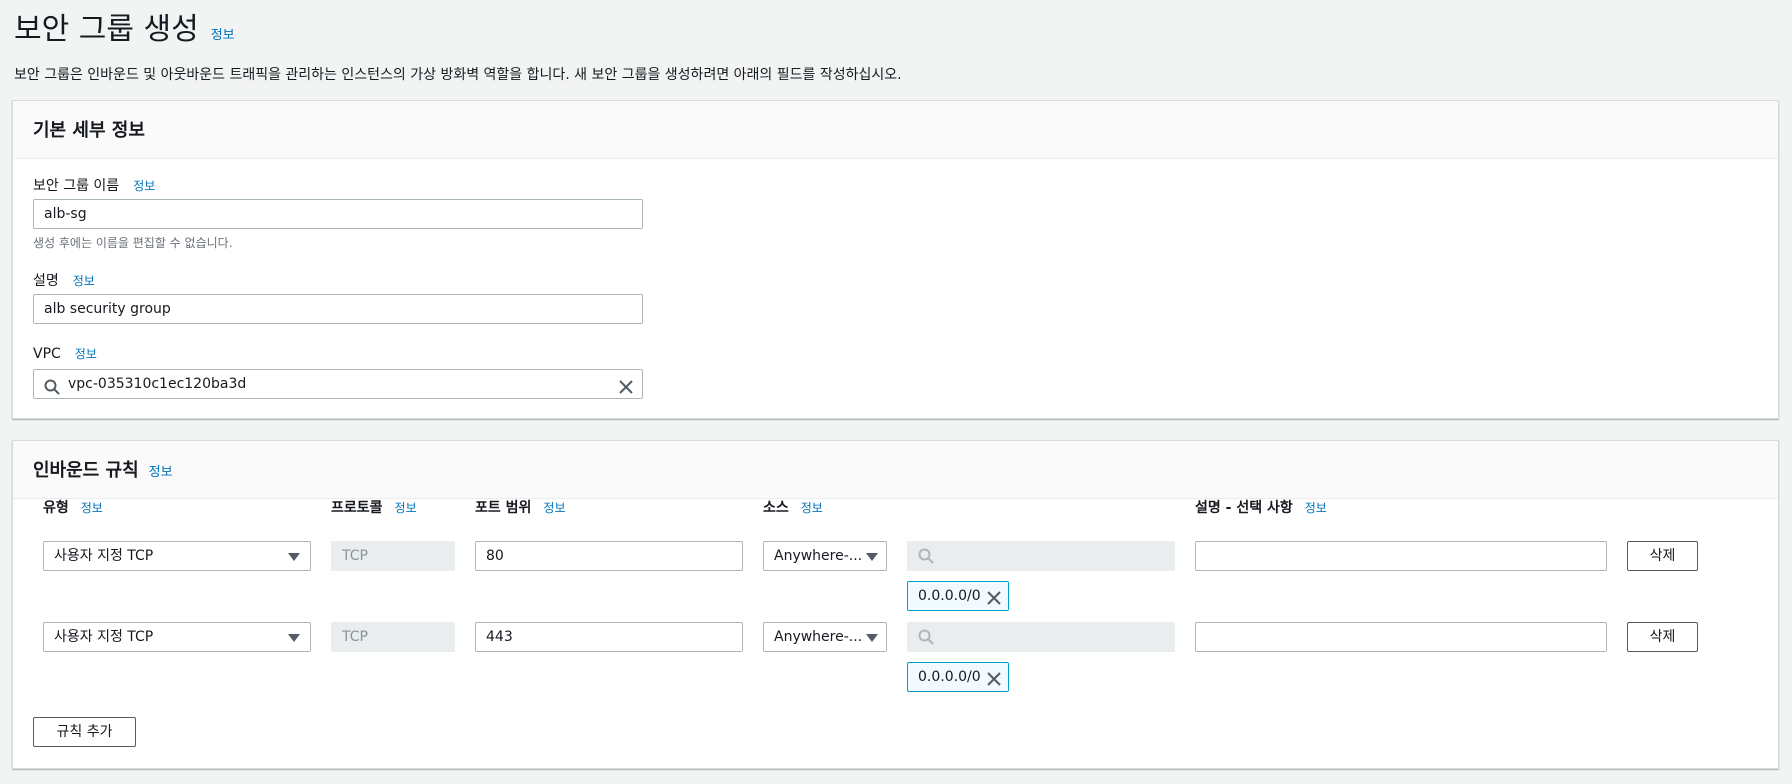 The width and height of the screenshot is (1792, 784). I want to click on security-group-name-input: alb-sg, so click(338, 214).